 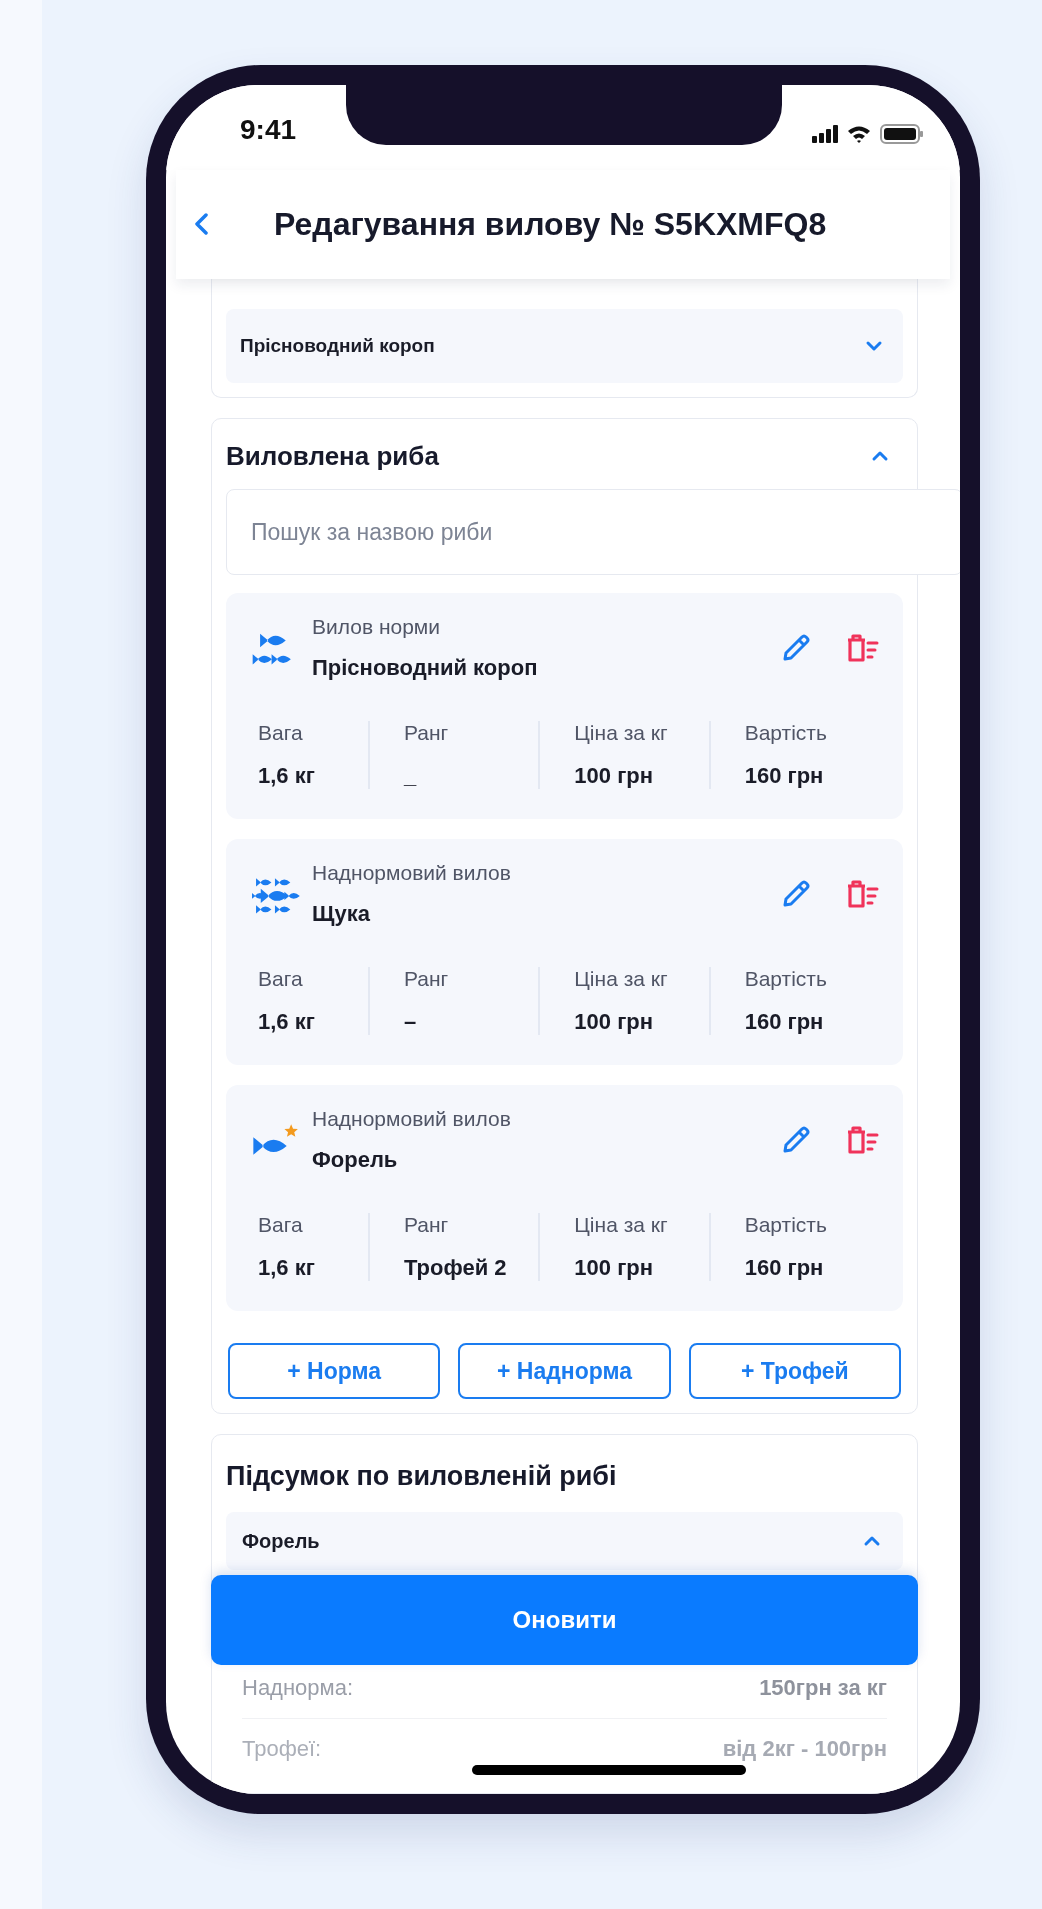 What do you see at coordinates (794, 1371) in the screenshot?
I see `add-button: + Трофей` at bounding box center [794, 1371].